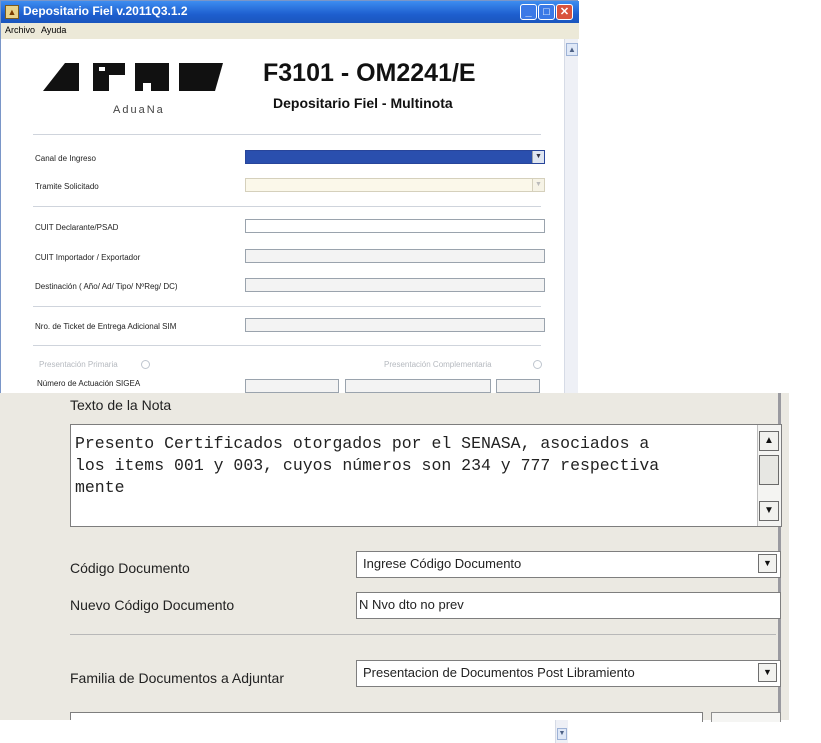 The width and height of the screenshot is (821, 743). I want to click on form-subtitle: Depositario Fiel - Multinota, so click(363, 103).